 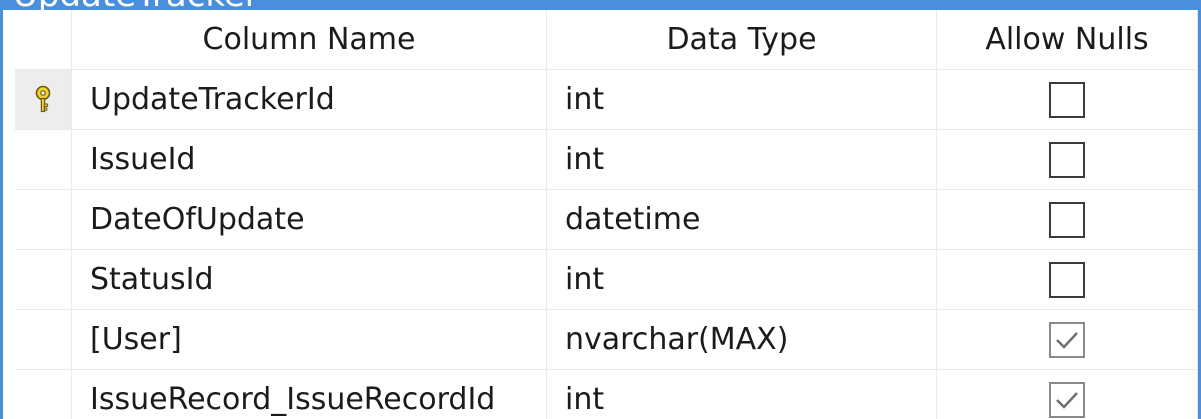 I want to click on column-name-cell: DateOfUpdate, so click(x=309, y=220).